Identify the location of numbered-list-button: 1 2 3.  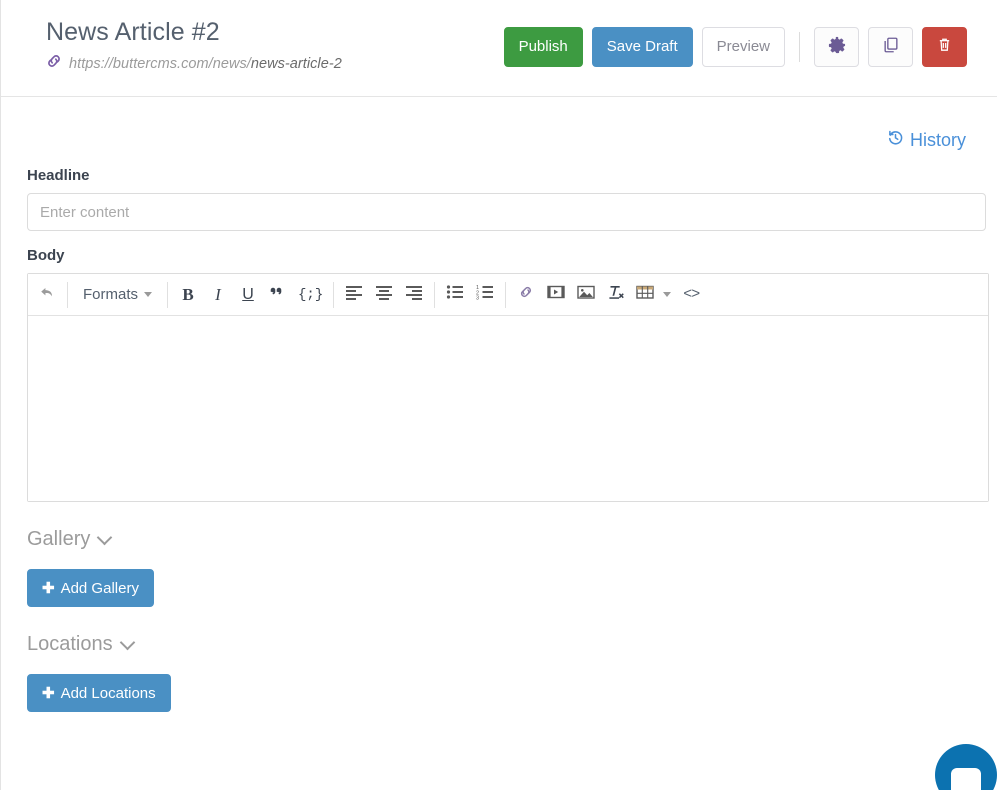
(485, 295).